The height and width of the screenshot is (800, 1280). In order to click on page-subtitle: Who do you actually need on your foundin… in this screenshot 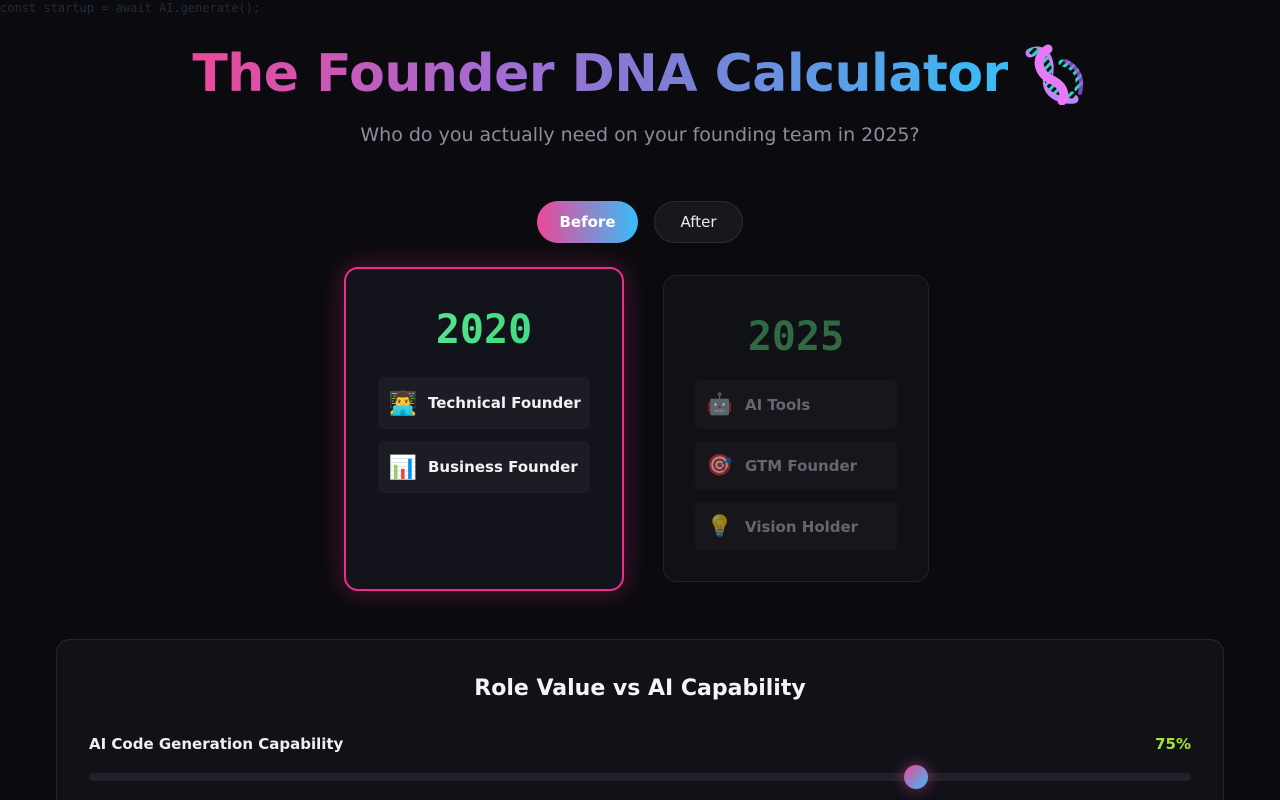, I will do `click(640, 135)`.